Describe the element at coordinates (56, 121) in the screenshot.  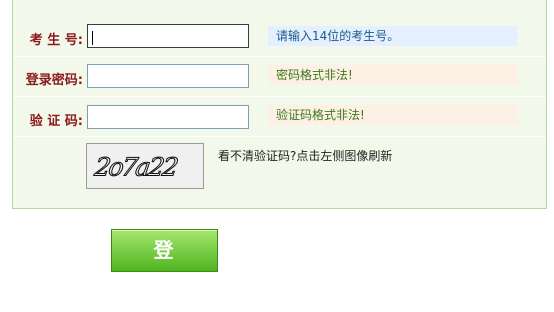
I see `captcha-label: 验 证 码:` at that location.